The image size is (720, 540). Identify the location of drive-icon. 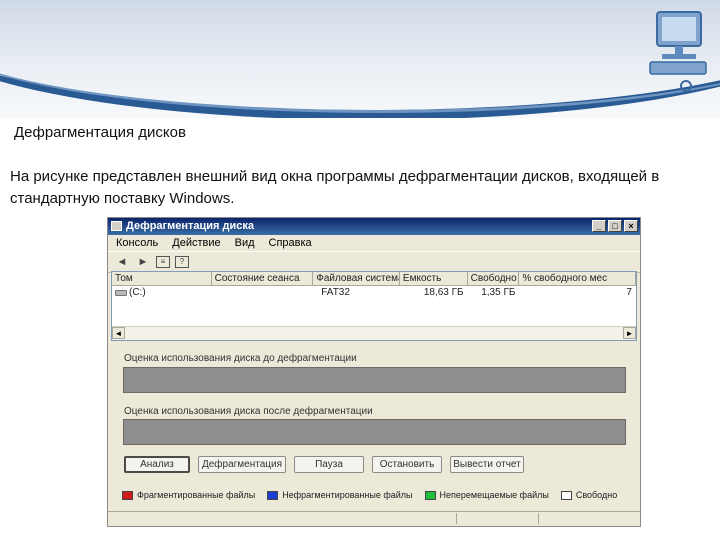
(121, 293).